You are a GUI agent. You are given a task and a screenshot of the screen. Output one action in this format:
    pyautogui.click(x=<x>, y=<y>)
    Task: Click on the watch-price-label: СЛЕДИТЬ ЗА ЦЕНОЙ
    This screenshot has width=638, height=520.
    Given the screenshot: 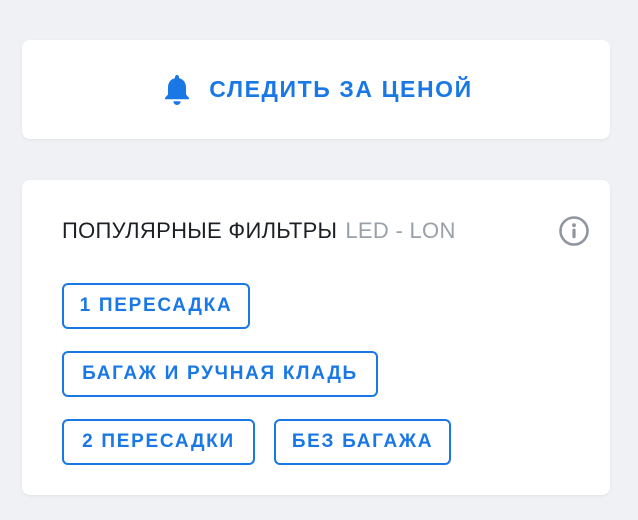 What is the action you would take?
    pyautogui.click(x=341, y=89)
    